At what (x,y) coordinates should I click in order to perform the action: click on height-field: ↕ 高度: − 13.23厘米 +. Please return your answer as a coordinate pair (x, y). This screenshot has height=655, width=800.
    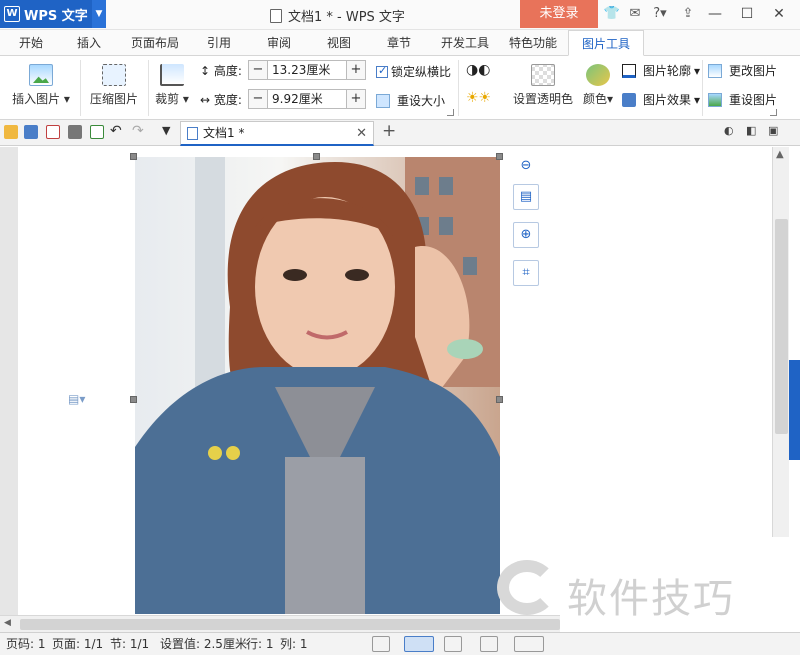
    Looking at the image, I should click on (283, 70).